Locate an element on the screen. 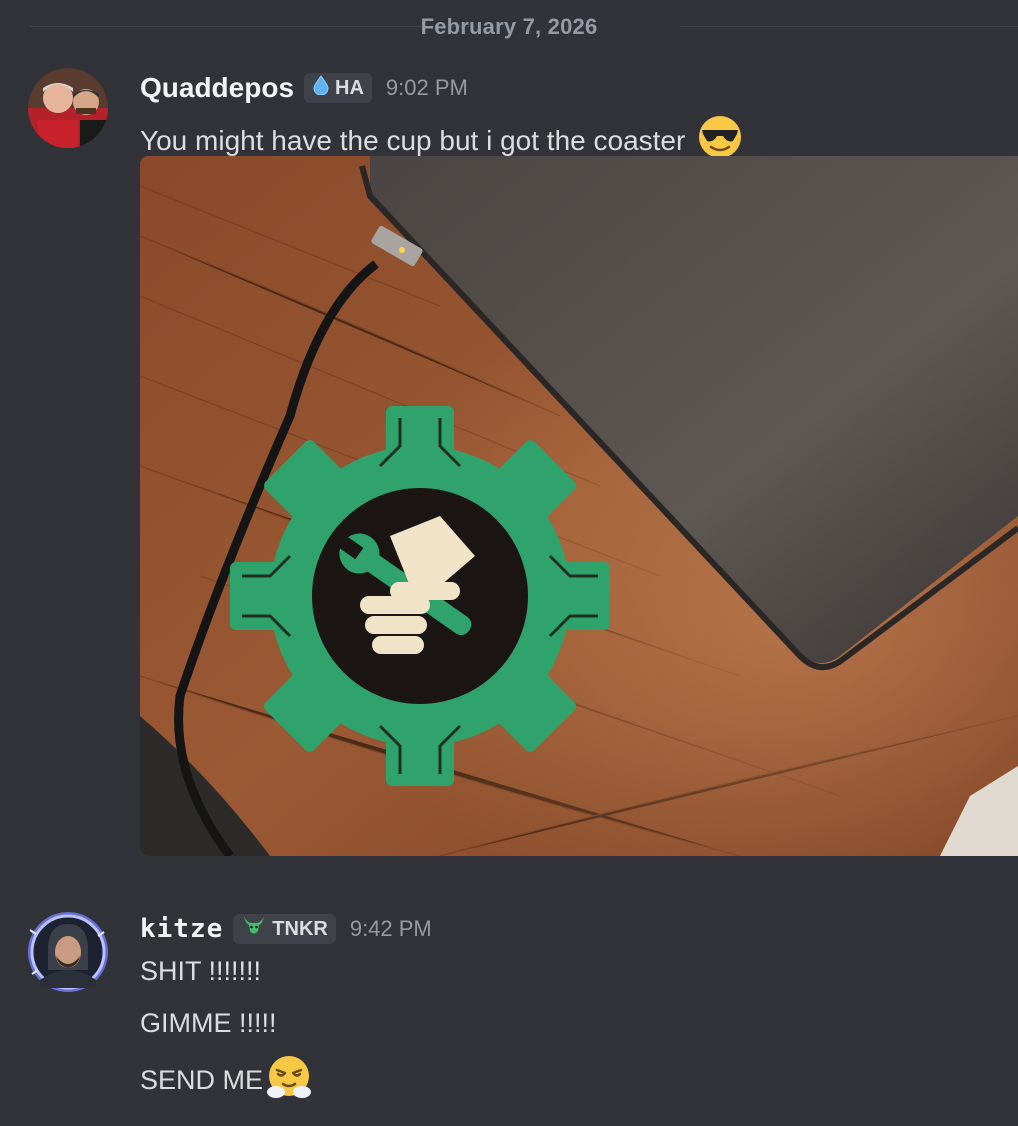 The height and width of the screenshot is (1126, 1018). message-line: SHIT !!!!!!! is located at coordinates (200, 971).